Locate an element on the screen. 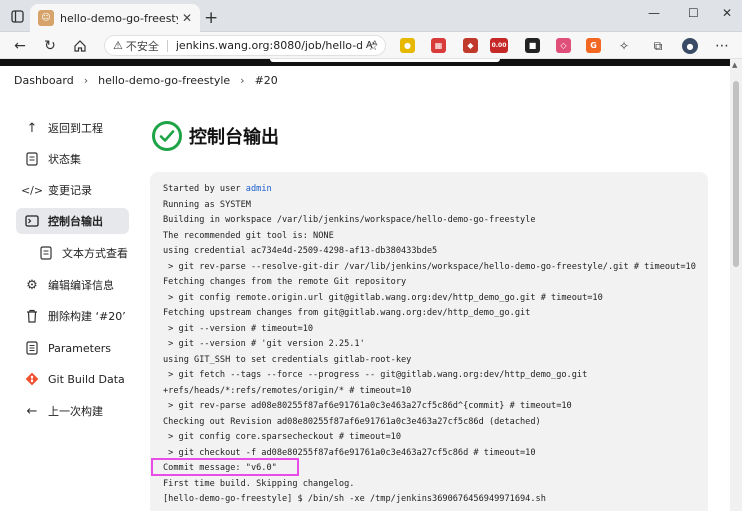 Image resolution: width=742 pixels, height=511 pixels. maximize-icon: ☐ is located at coordinates (693, 13).